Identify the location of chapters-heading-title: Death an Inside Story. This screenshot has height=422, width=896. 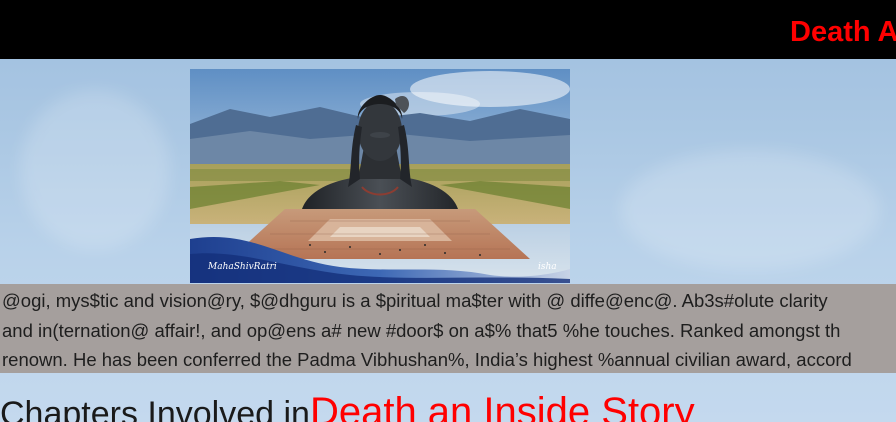
(502, 406).